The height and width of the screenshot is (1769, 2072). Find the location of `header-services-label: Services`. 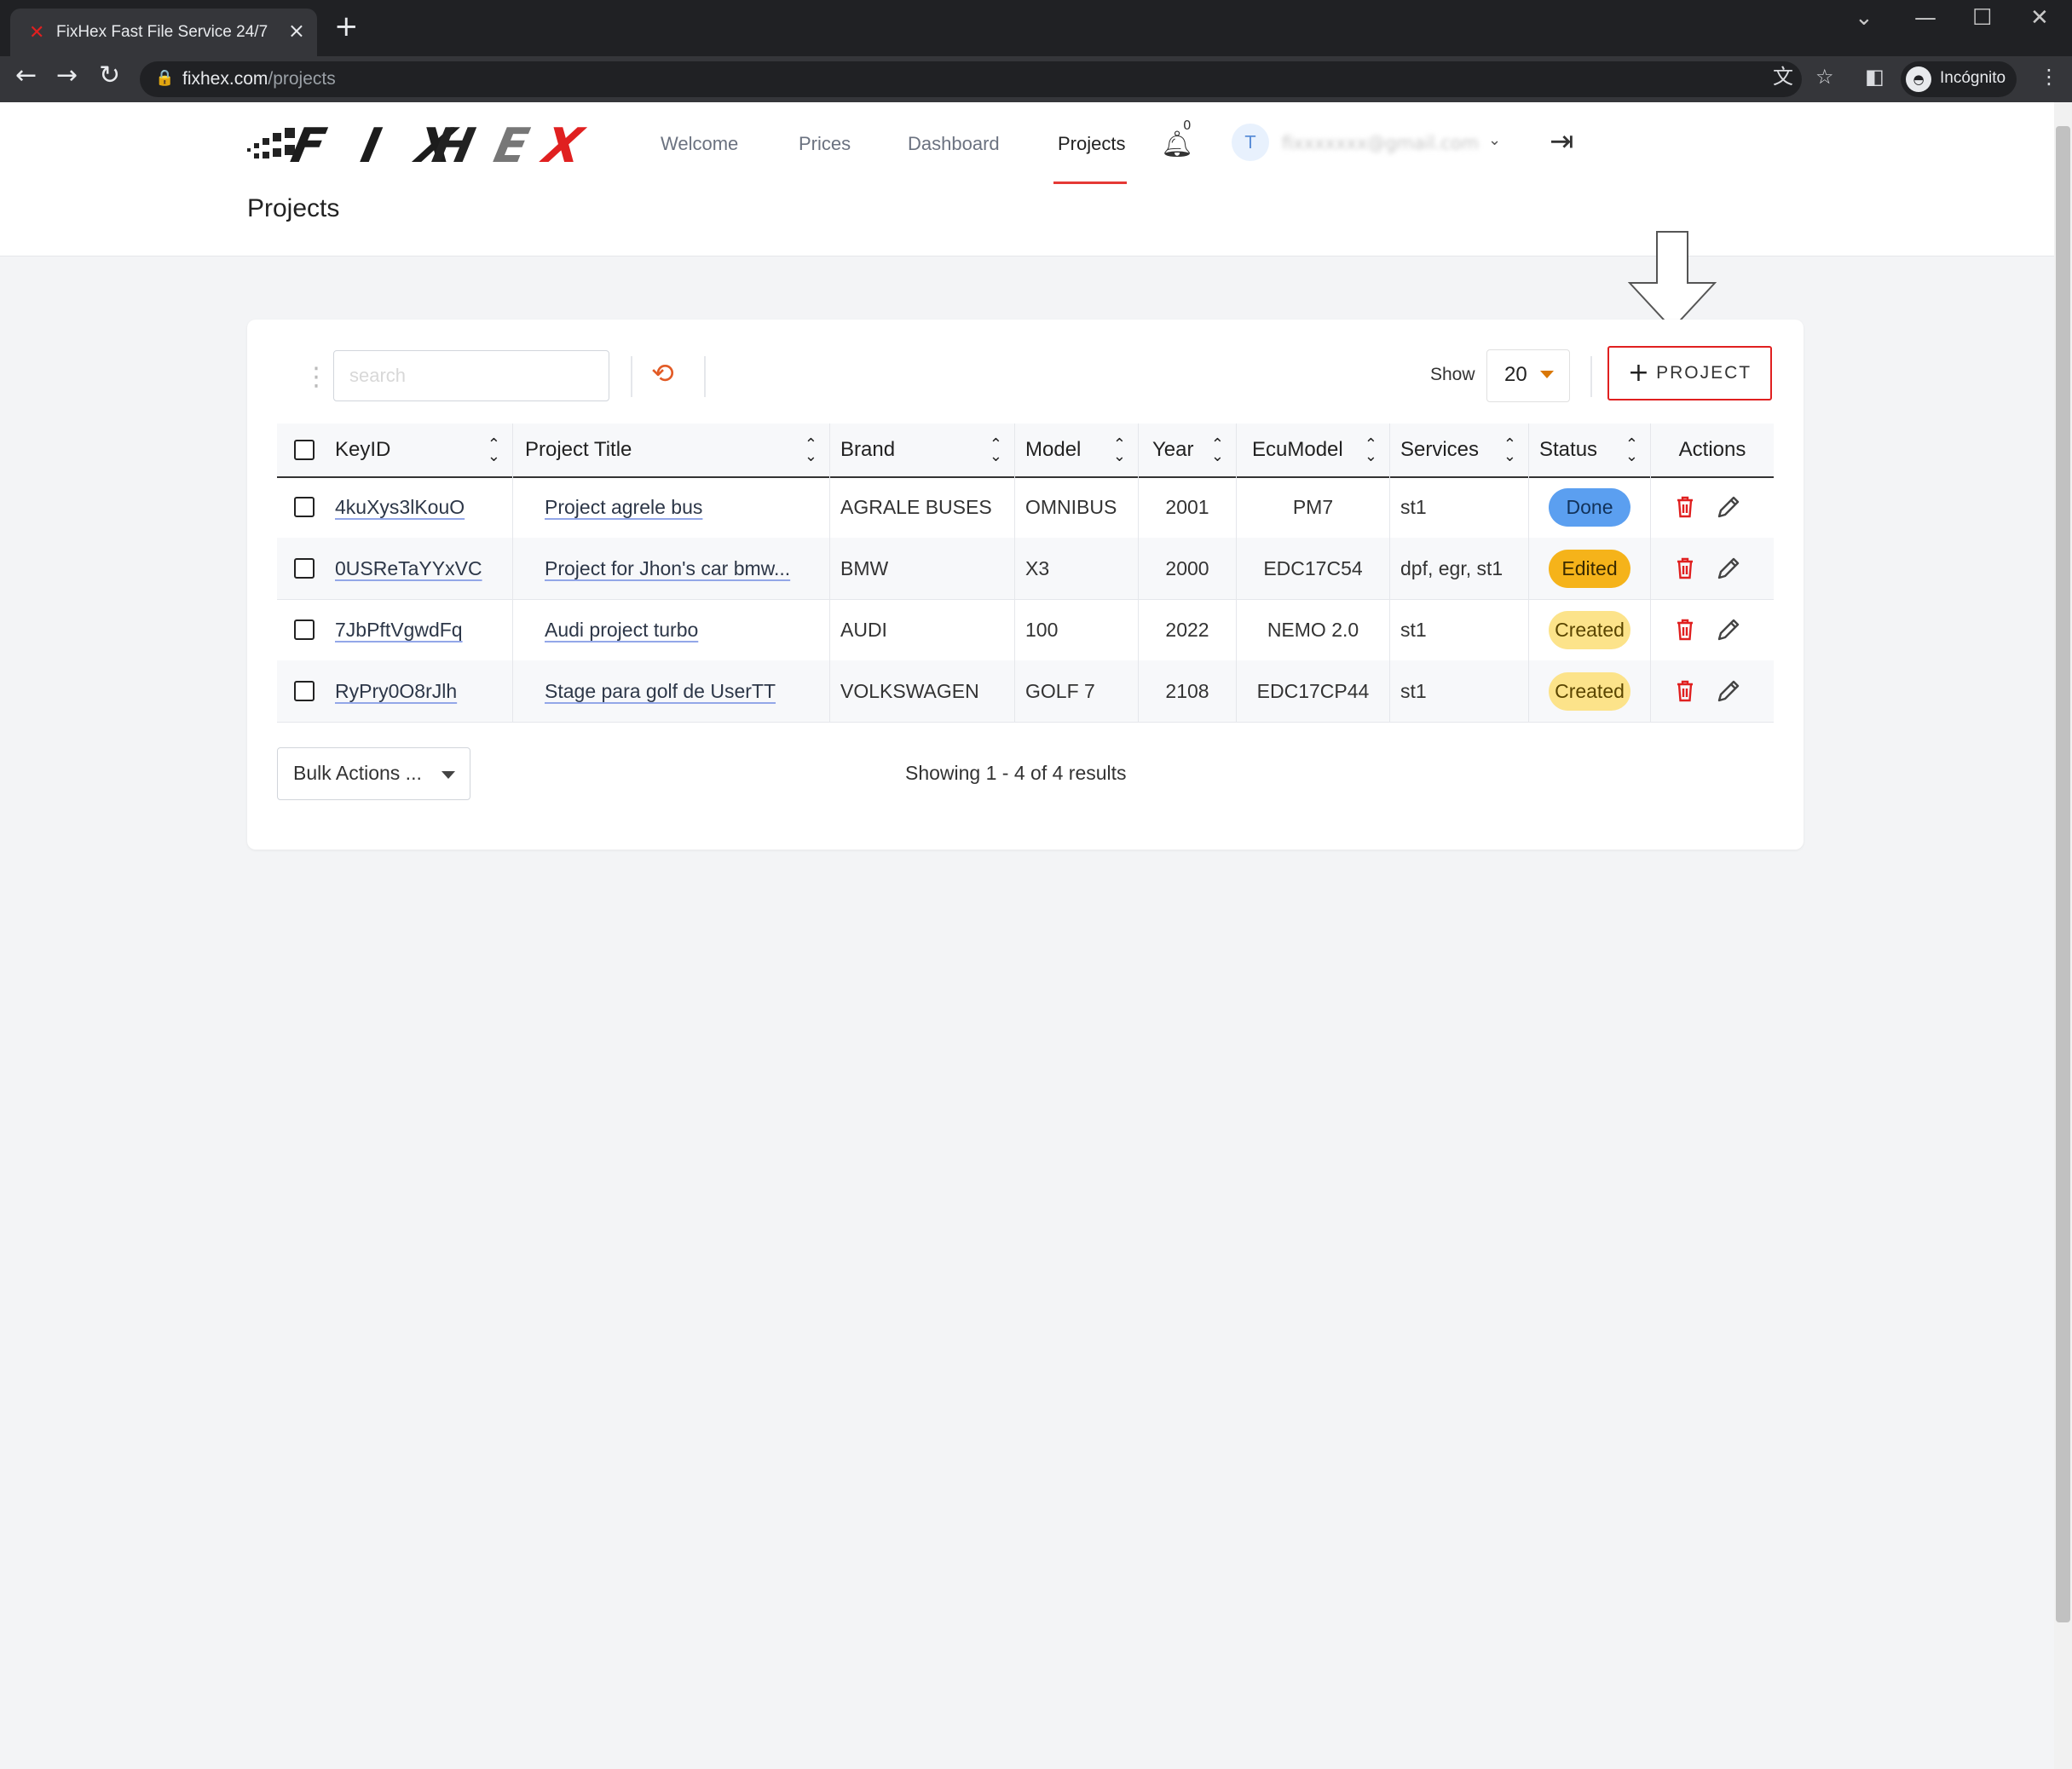

header-services-label: Services is located at coordinates (1439, 450).